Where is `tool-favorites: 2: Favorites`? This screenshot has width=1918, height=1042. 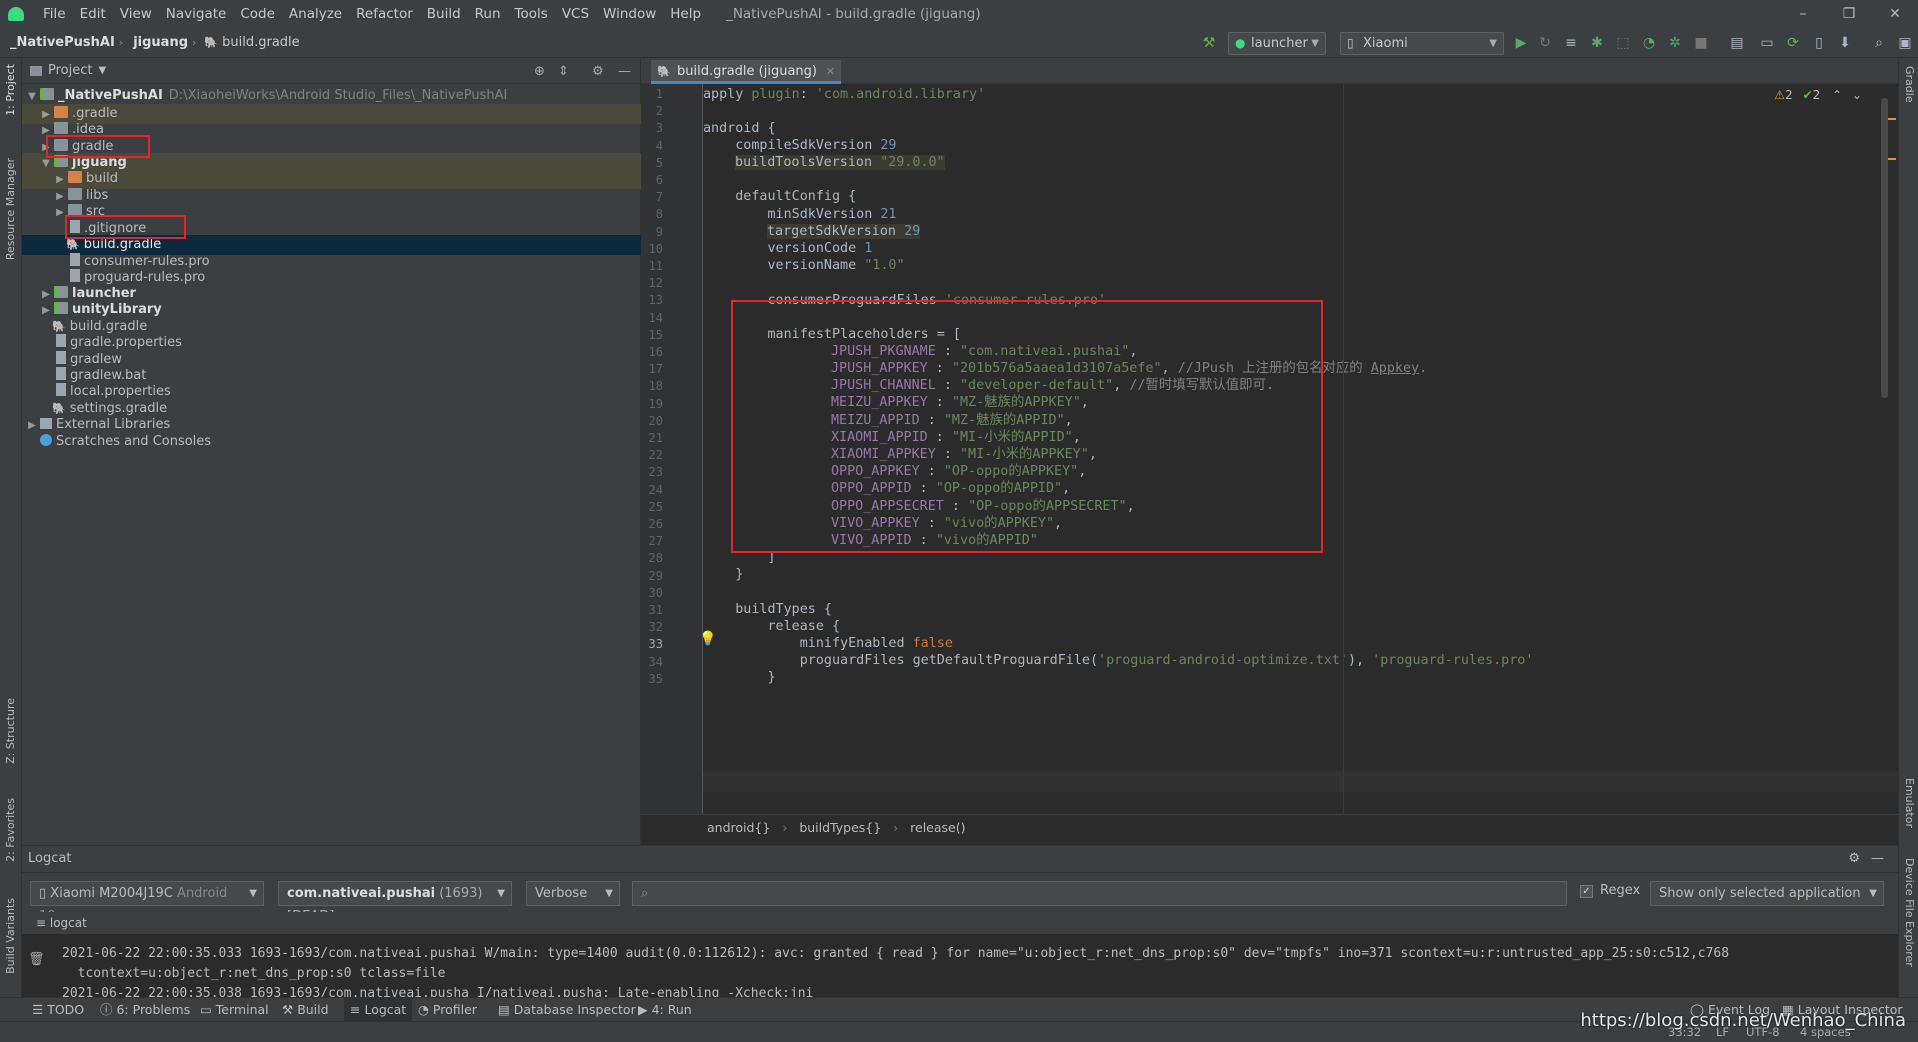
tool-favorites: 2: Favorites is located at coordinates (10, 830).